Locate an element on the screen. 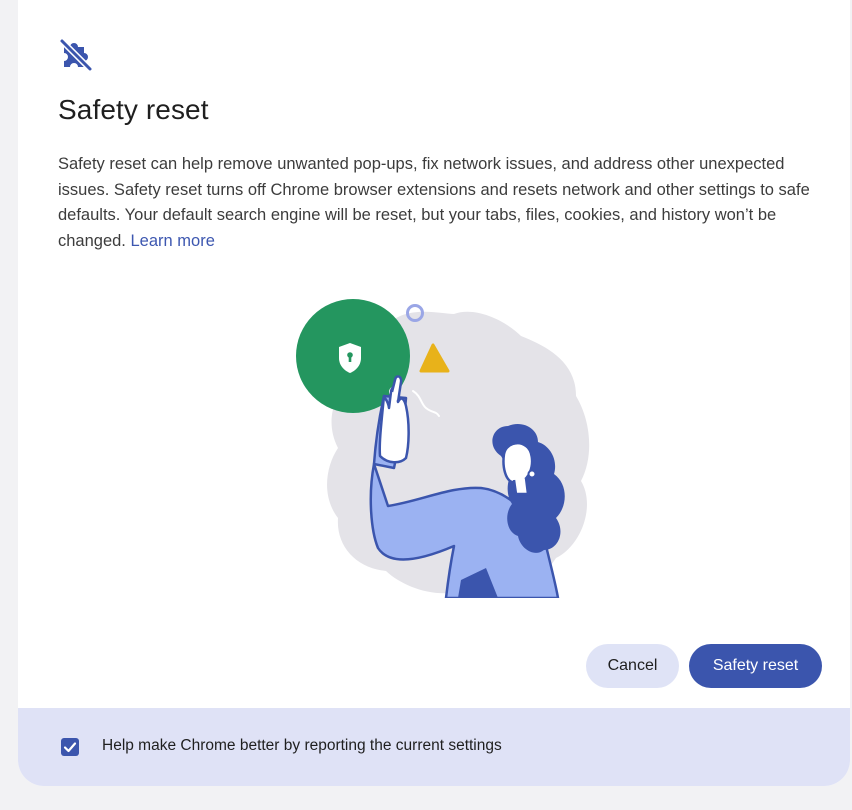  safety-reset-button: Safety reset is located at coordinates (755, 666).